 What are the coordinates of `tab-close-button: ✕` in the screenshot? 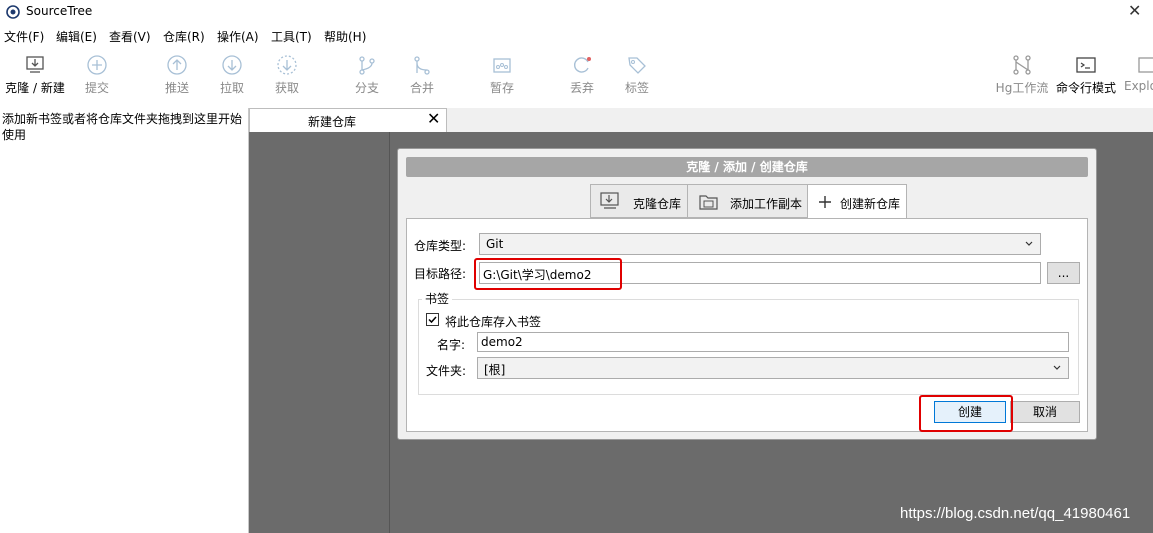 It's located at (433, 118).